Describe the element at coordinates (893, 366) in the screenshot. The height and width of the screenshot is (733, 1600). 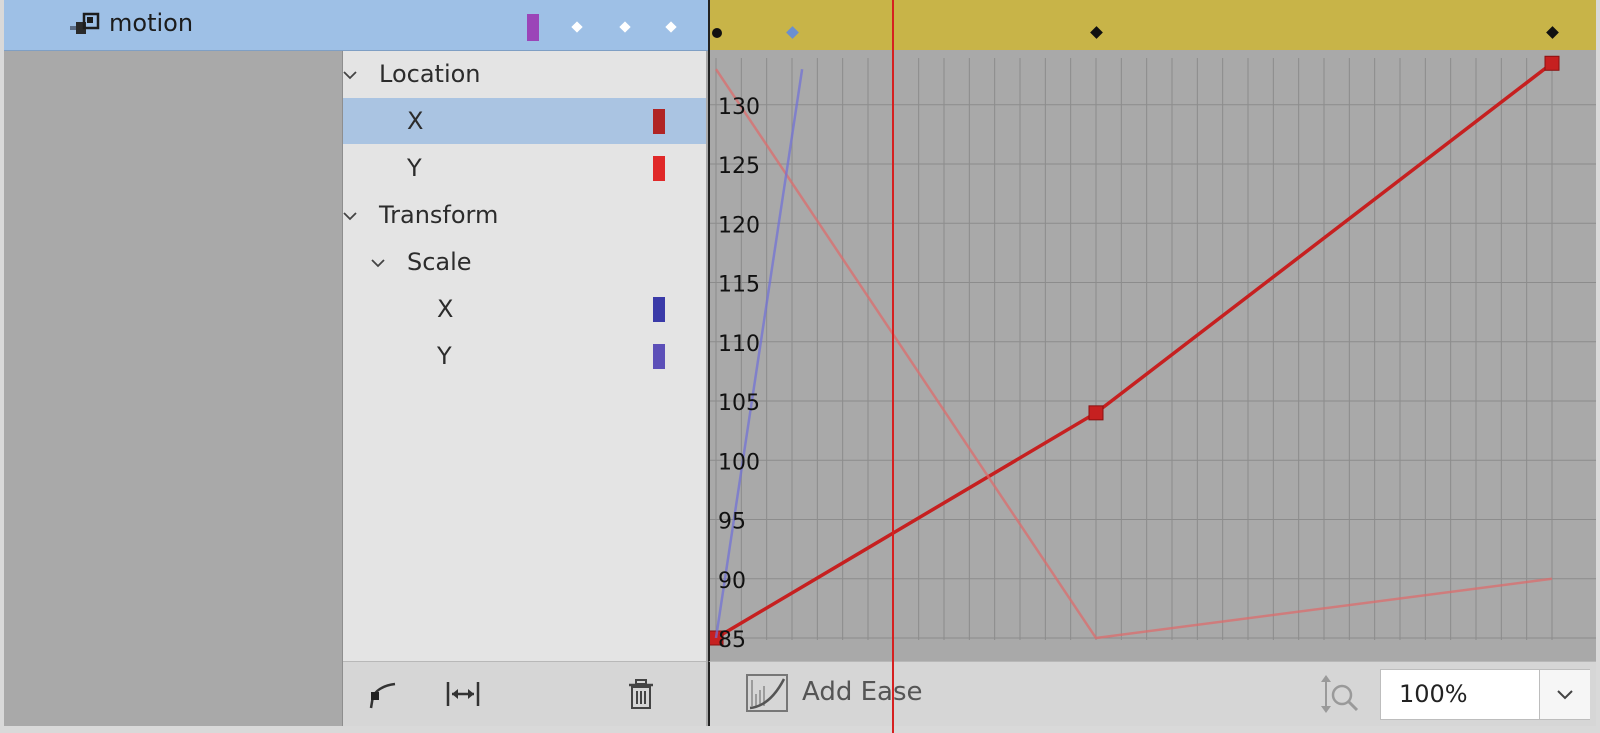
I see `playhead` at that location.